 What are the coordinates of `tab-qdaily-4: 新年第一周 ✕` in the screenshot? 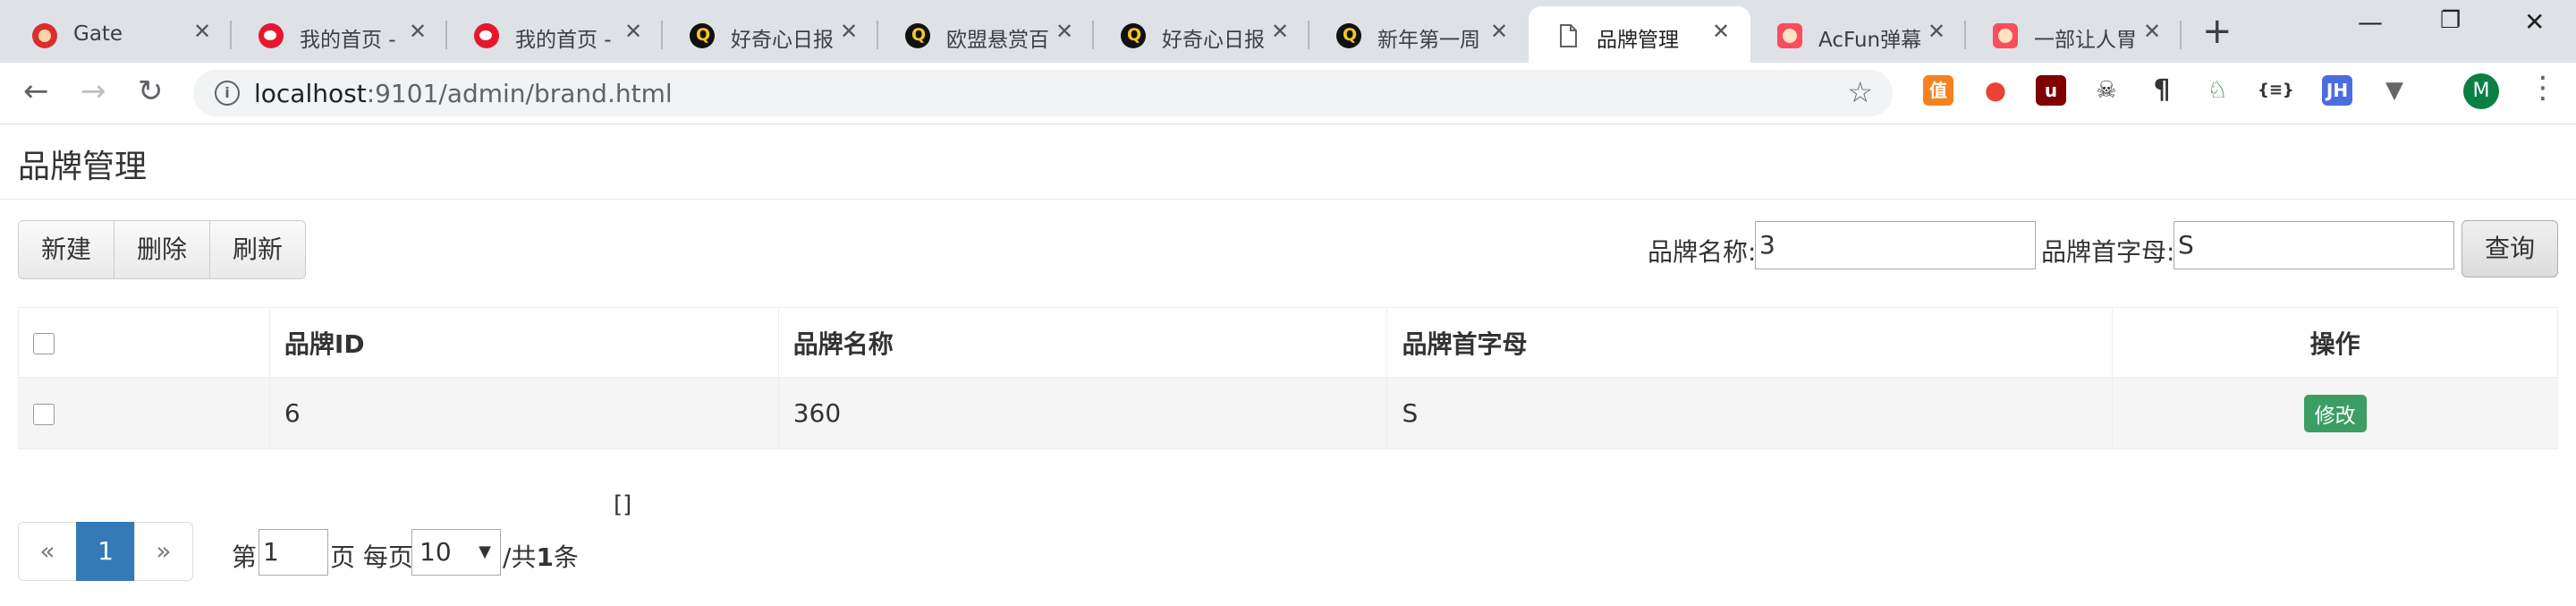 It's located at (1419, 34).